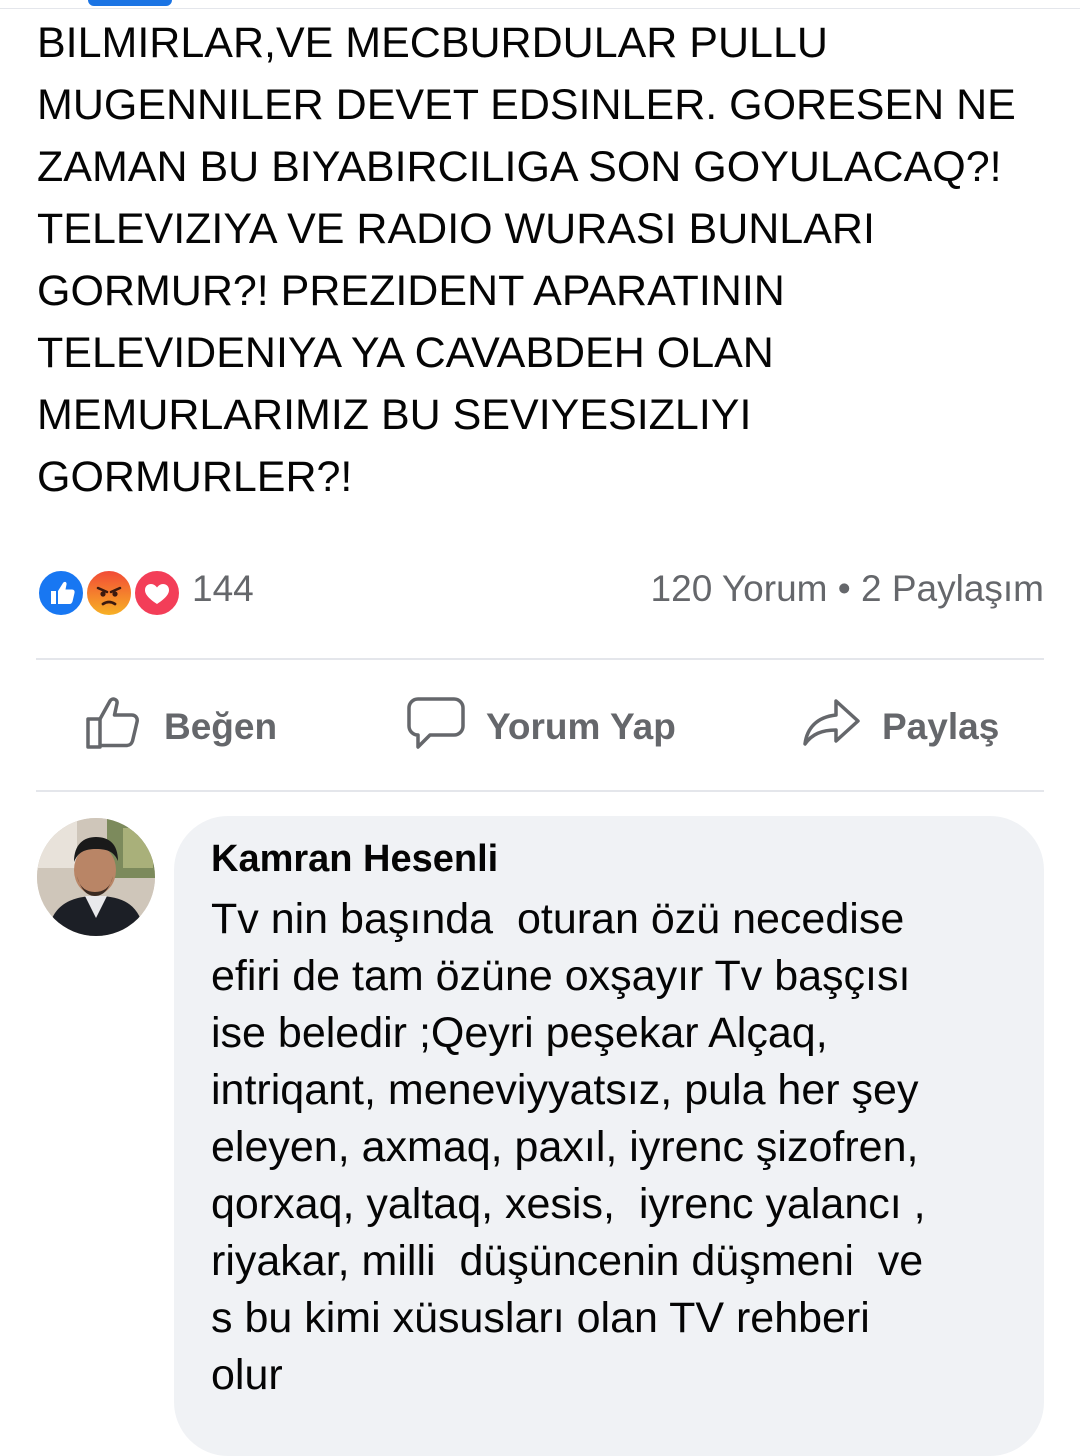  I want to click on post-actions: Beğen Yorum Yap Paylaş, so click(540, 726).